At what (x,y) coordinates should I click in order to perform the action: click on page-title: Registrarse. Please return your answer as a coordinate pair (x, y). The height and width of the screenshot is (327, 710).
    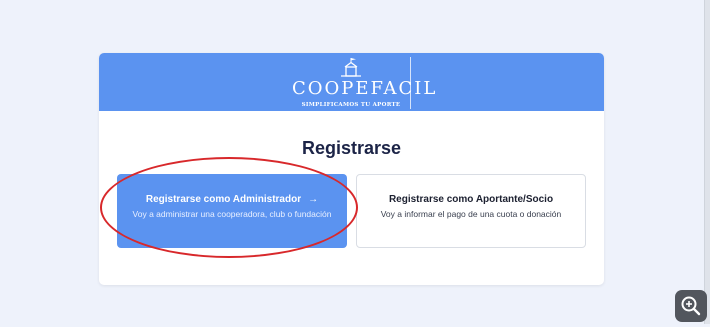
    Looking at the image, I should click on (351, 148).